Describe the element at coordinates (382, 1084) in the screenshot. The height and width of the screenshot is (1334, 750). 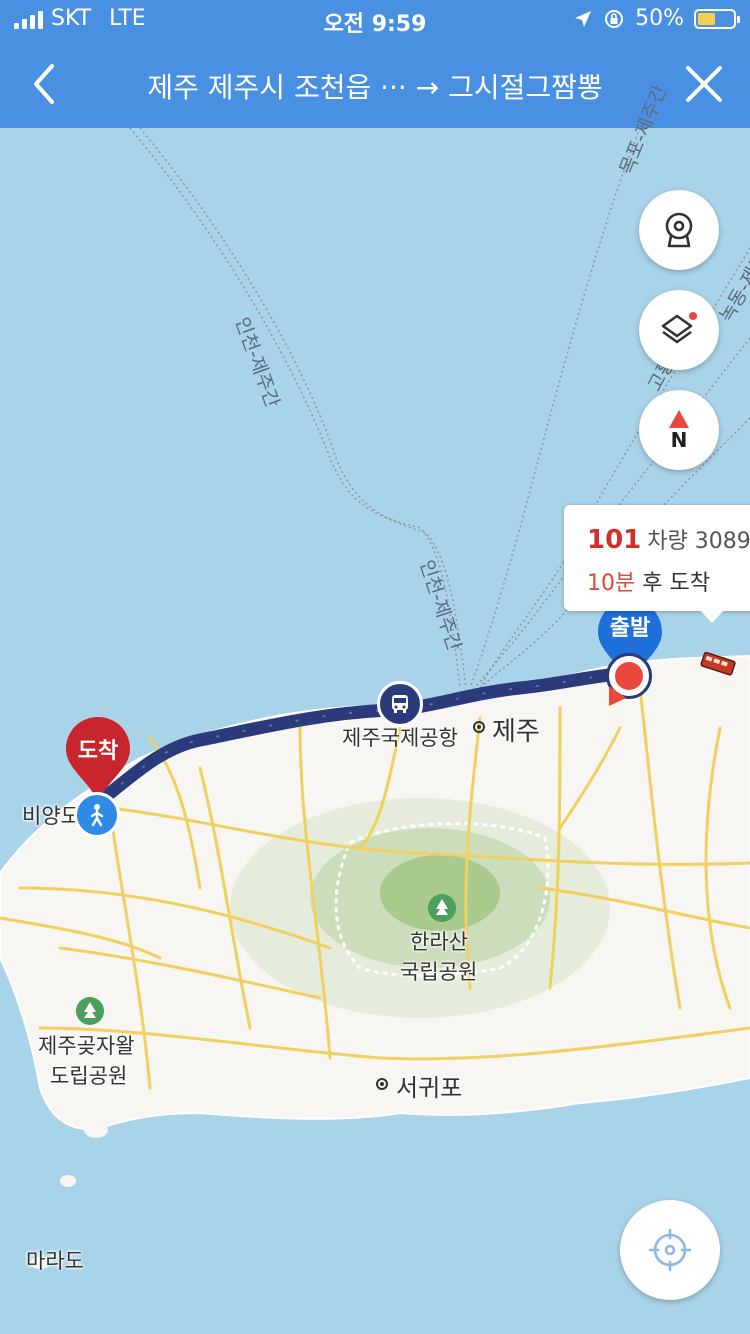
I see `seogwipo-dot-icon` at that location.